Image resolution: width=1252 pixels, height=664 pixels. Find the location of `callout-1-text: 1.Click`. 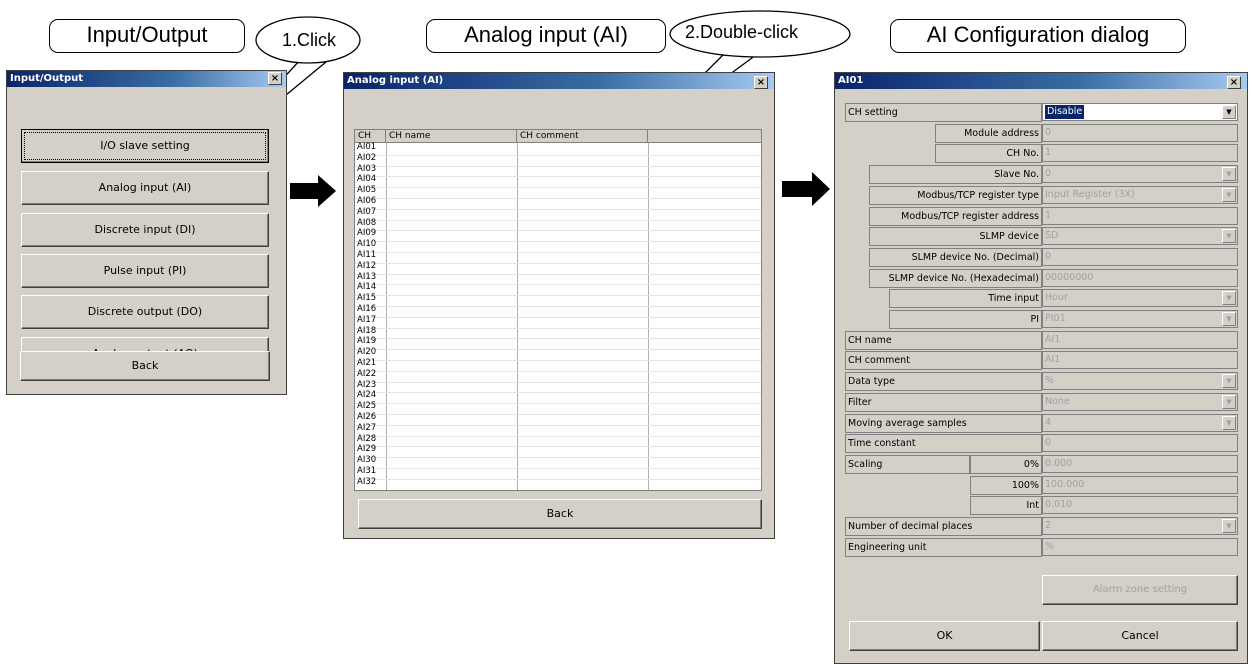

callout-1-text: 1.Click is located at coordinates (309, 40).